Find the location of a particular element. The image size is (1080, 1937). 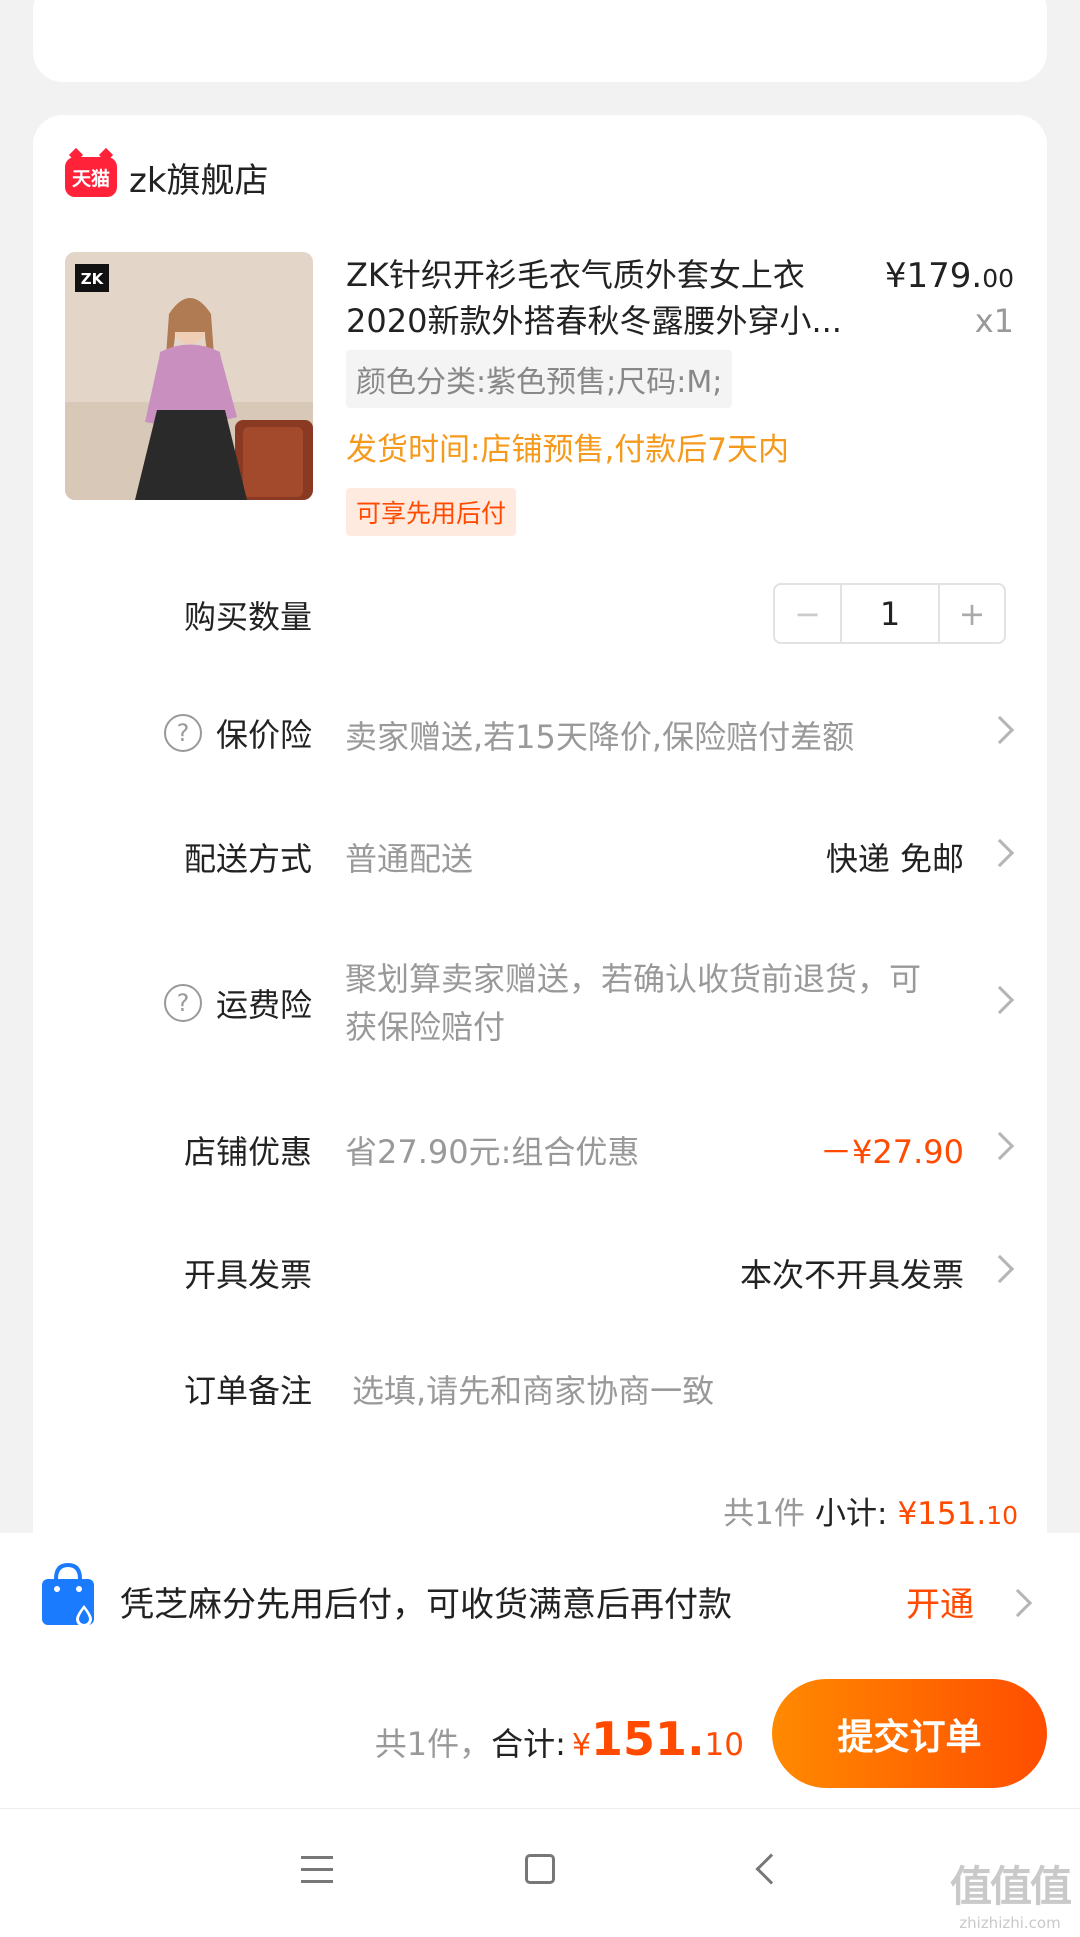

product-price: ¥179.00 is located at coordinates (949, 276).